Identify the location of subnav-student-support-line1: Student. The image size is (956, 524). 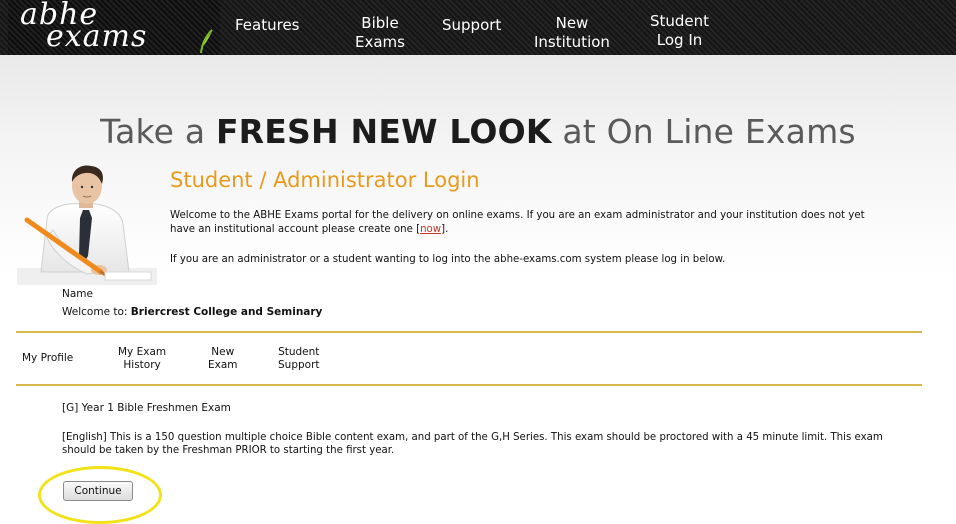
(299, 352).